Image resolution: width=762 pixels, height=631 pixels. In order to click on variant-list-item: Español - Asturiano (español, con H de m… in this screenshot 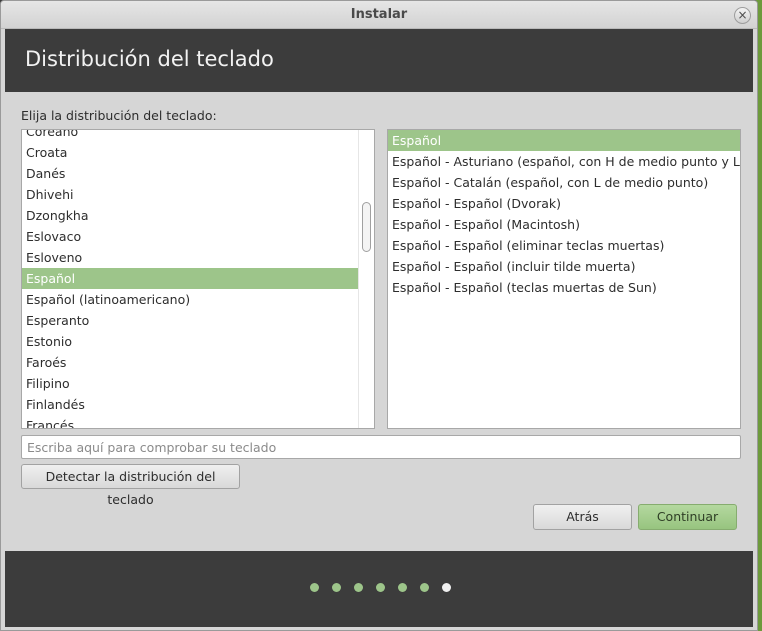, I will do `click(564, 161)`.